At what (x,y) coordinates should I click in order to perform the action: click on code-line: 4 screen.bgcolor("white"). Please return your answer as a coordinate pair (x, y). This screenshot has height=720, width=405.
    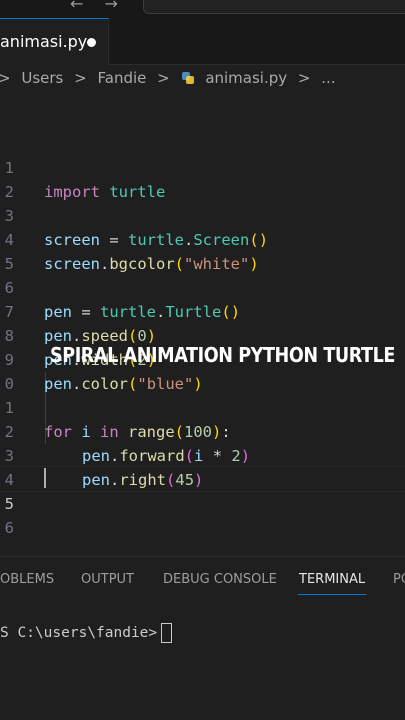
    Looking at the image, I should click on (202, 238).